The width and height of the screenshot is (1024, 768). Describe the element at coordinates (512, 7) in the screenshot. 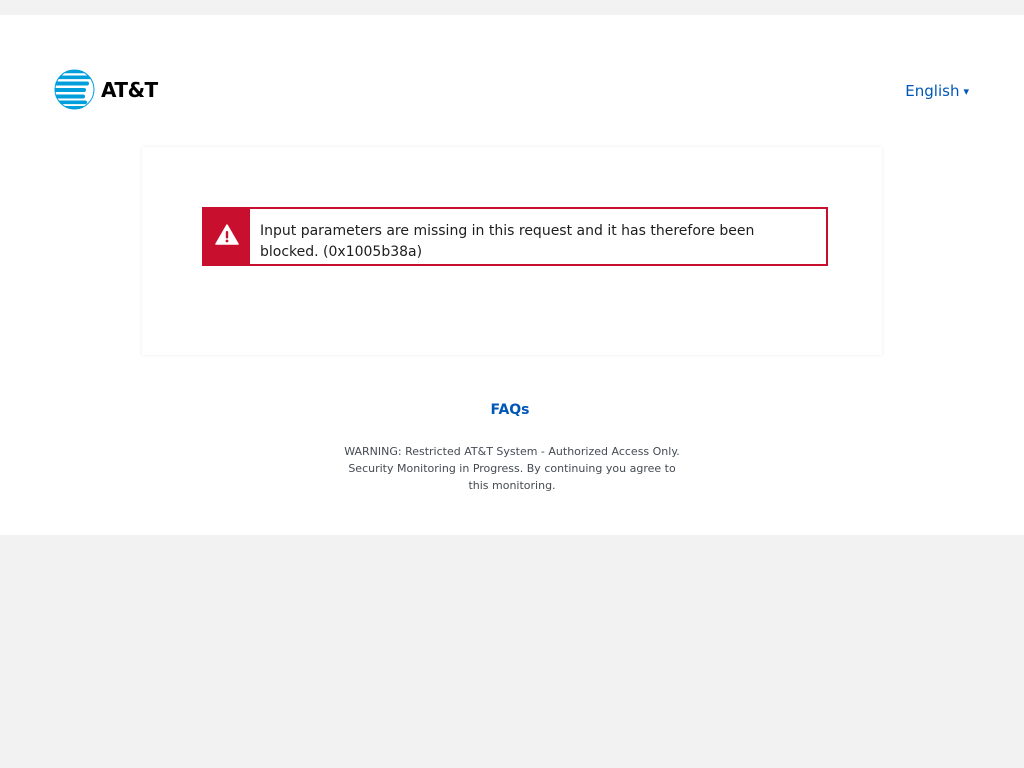

I see `top-strip` at that location.